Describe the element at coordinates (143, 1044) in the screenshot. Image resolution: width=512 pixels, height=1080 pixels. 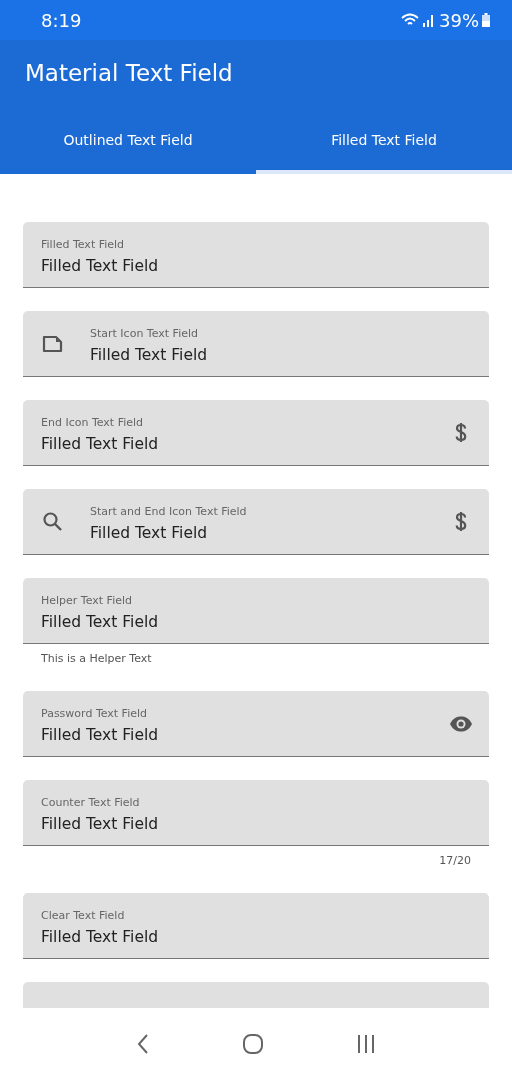
I see `back-icon` at that location.